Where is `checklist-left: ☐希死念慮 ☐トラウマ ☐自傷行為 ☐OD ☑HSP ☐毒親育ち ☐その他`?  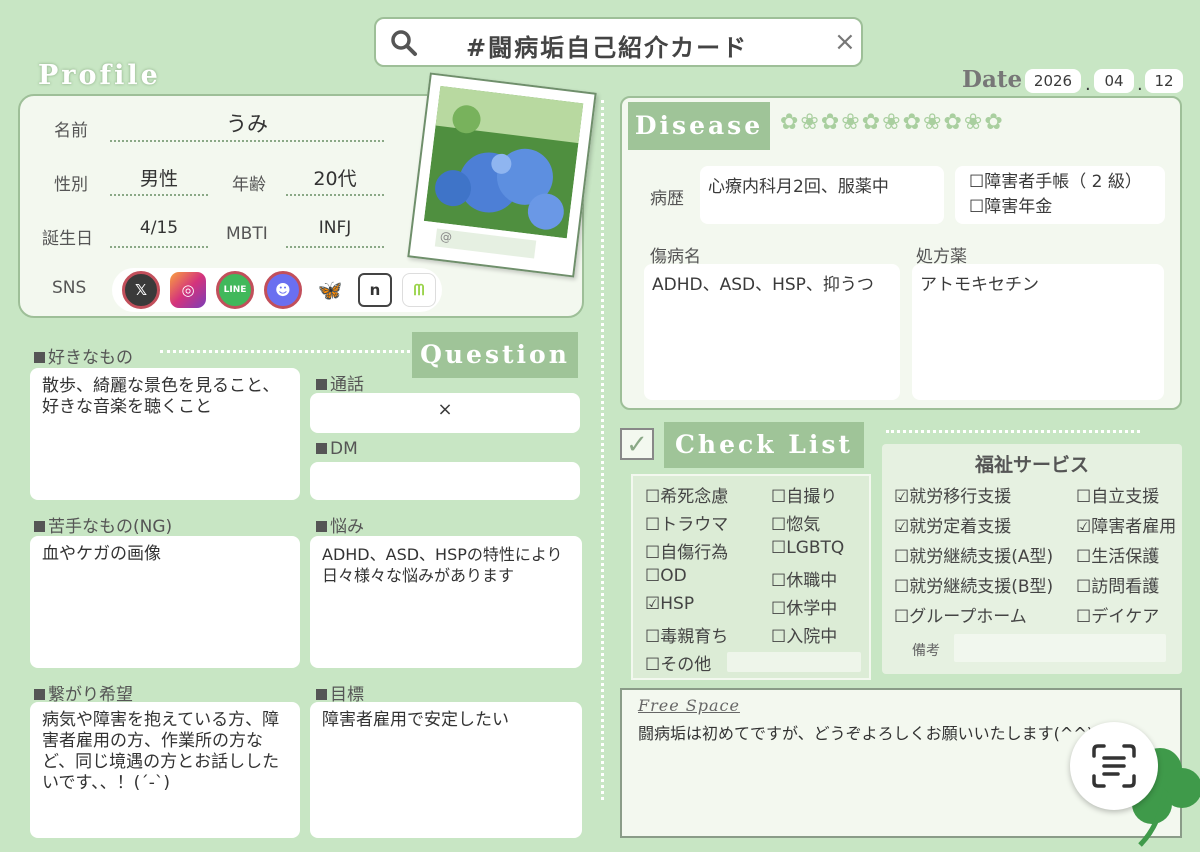
checklist-left: ☐希死念慮 ☐トラウマ ☐自傷行為 ☐OD ☑HSP ☐毒親育ち ☐その他 is located at coordinates (686, 580).